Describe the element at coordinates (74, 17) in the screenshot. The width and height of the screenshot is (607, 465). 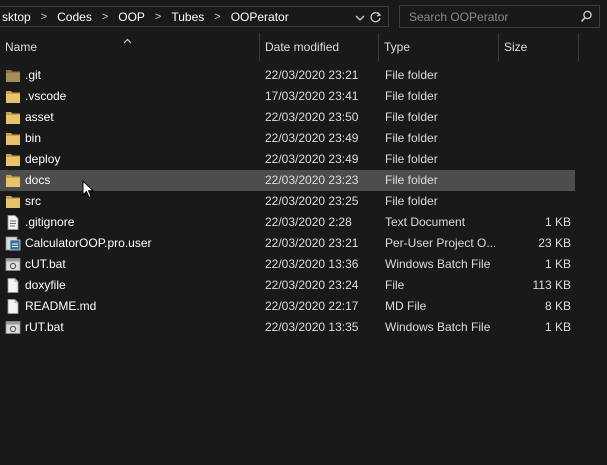
I see `breadcrumb-item-codes: Codes` at that location.